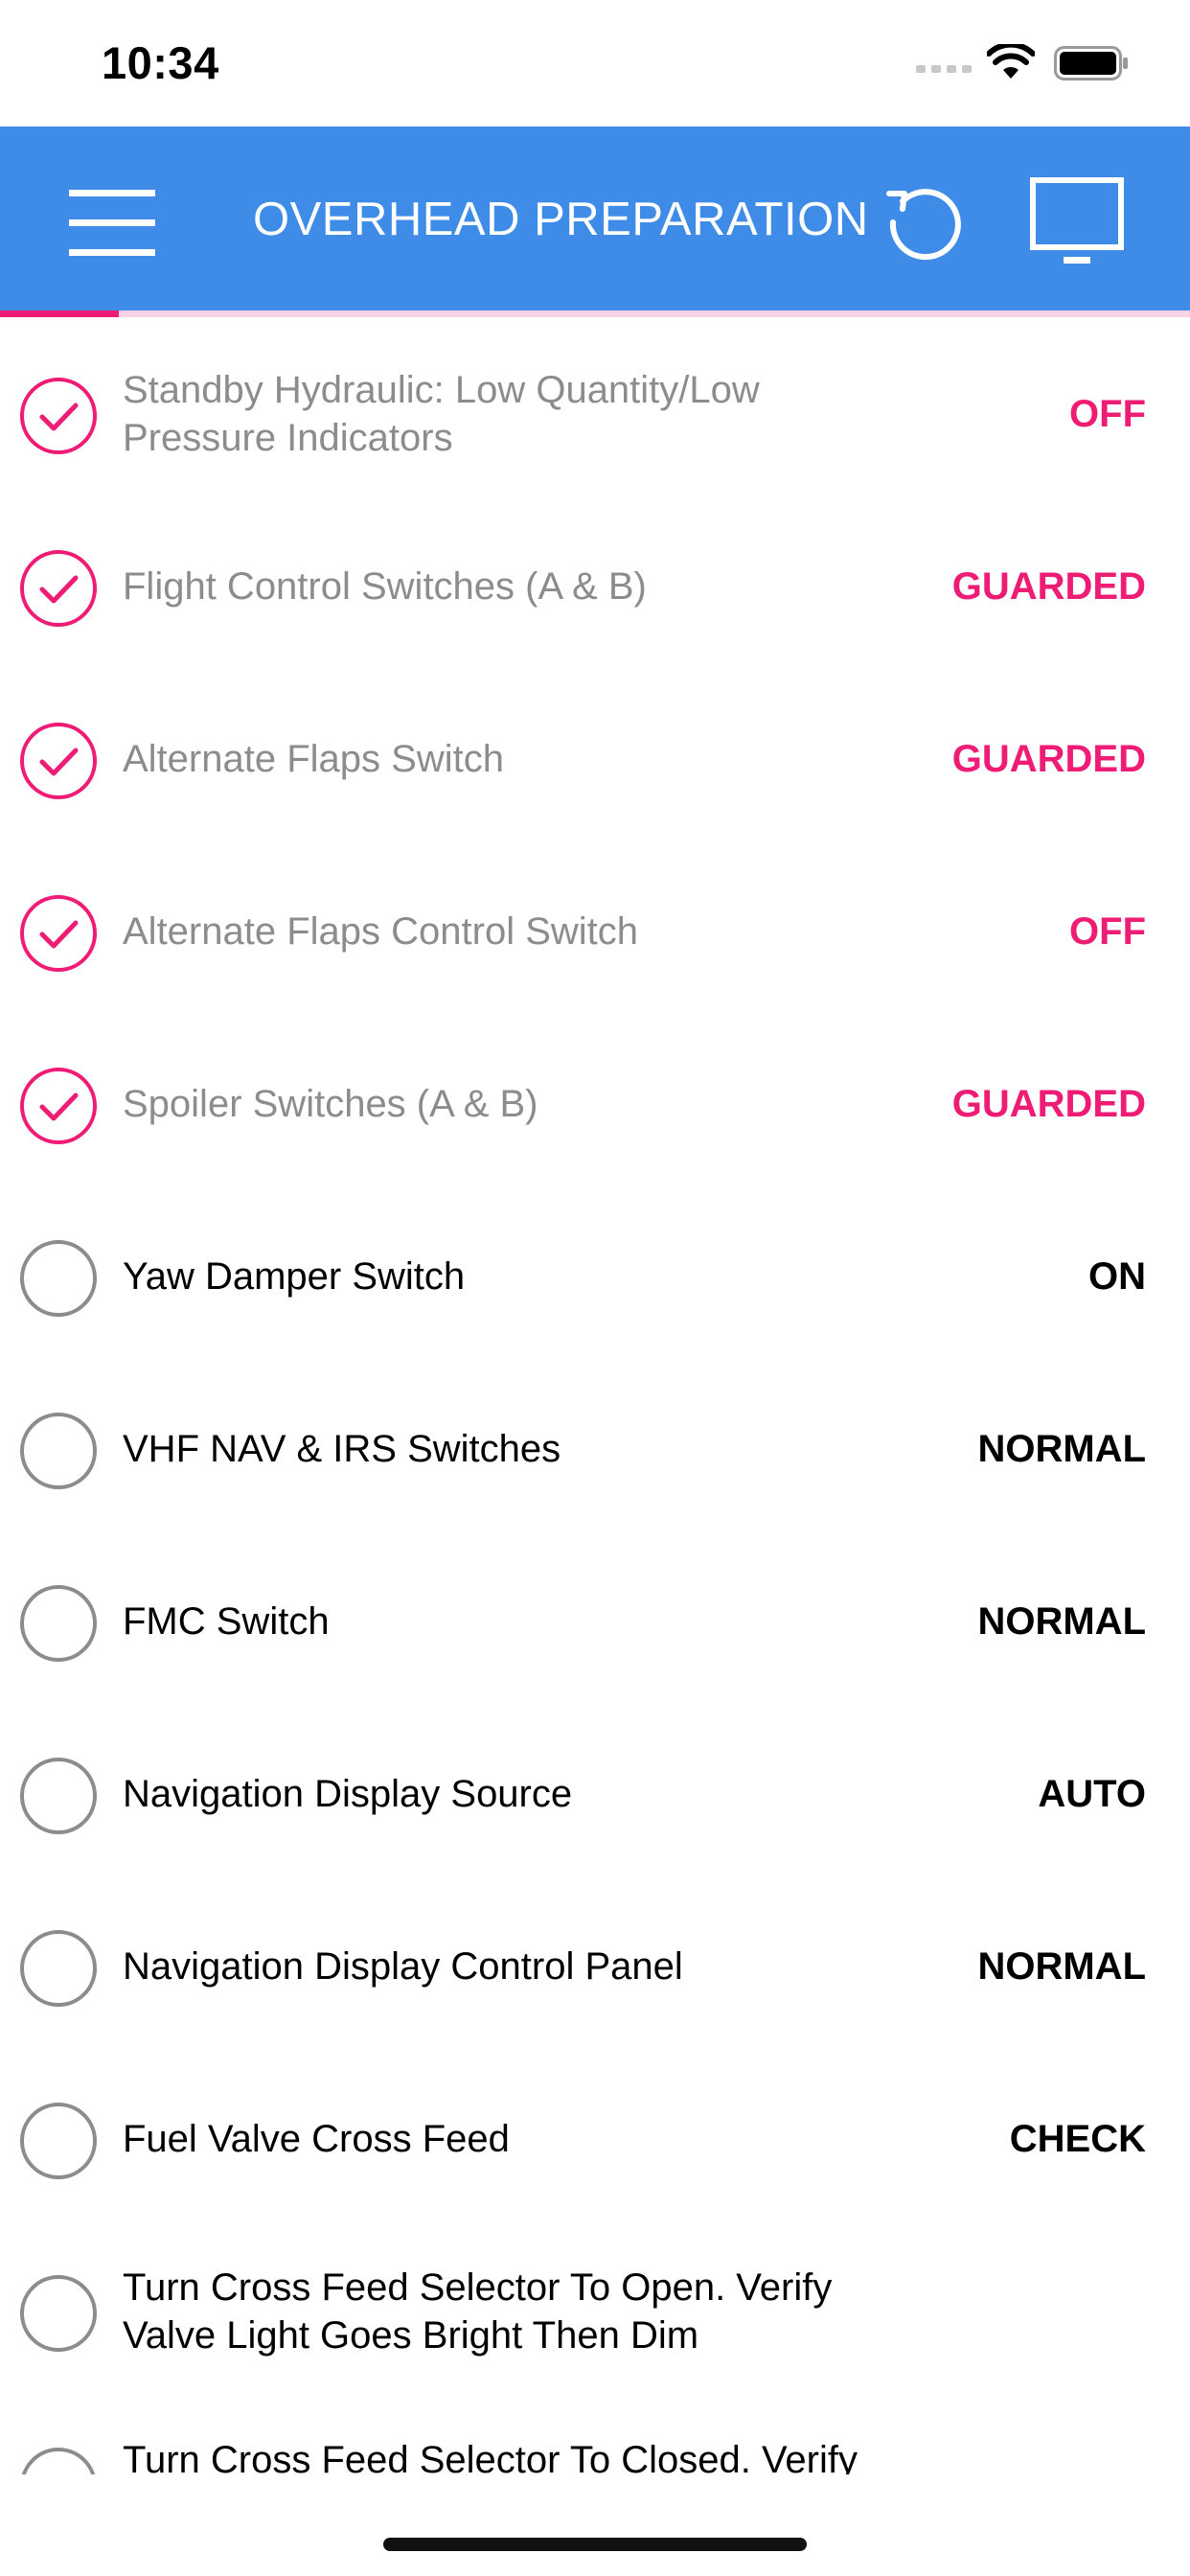  Describe the element at coordinates (313, 759) in the screenshot. I see `checklist-item-label: Alternate Flaps Switch` at that location.